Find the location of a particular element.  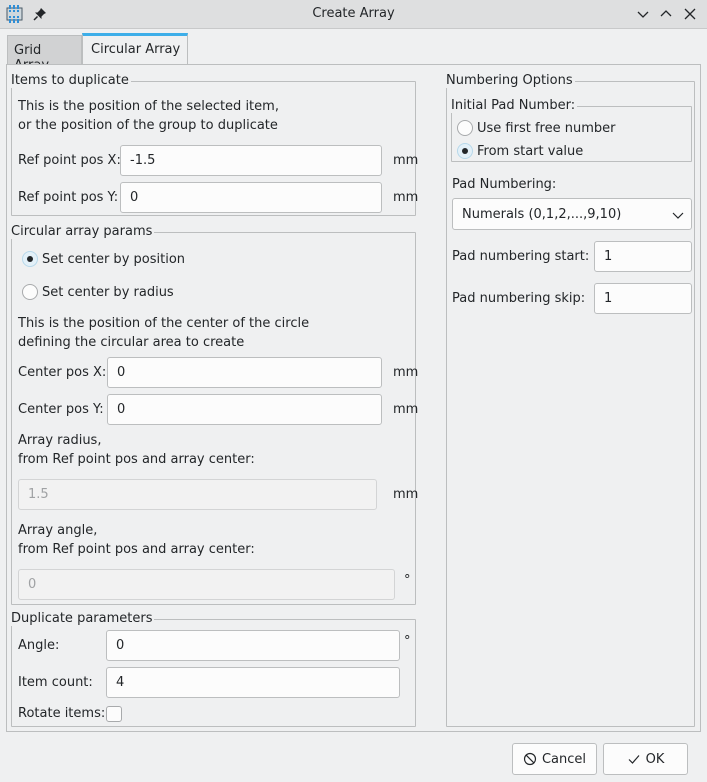

window-title: Create Array is located at coordinates (353, 13).